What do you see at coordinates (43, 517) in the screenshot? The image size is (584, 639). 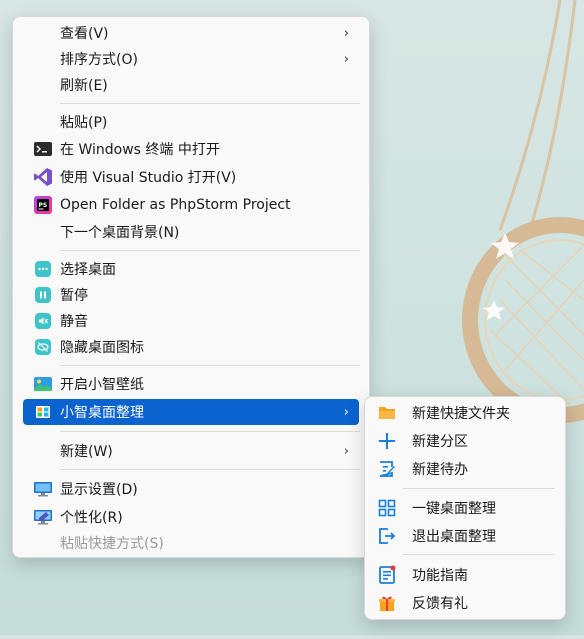 I see `personalize-monitor-icon` at bounding box center [43, 517].